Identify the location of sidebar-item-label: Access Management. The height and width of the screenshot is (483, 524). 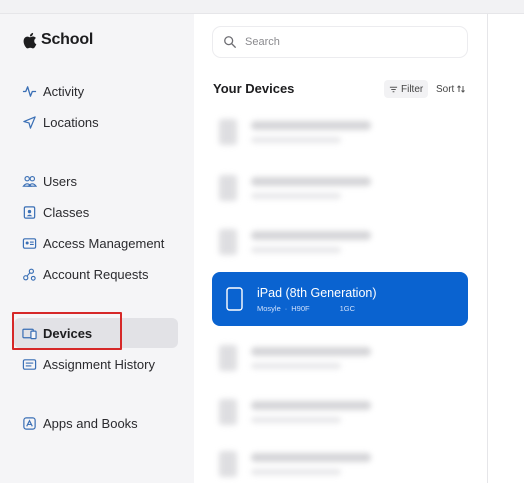
(104, 243).